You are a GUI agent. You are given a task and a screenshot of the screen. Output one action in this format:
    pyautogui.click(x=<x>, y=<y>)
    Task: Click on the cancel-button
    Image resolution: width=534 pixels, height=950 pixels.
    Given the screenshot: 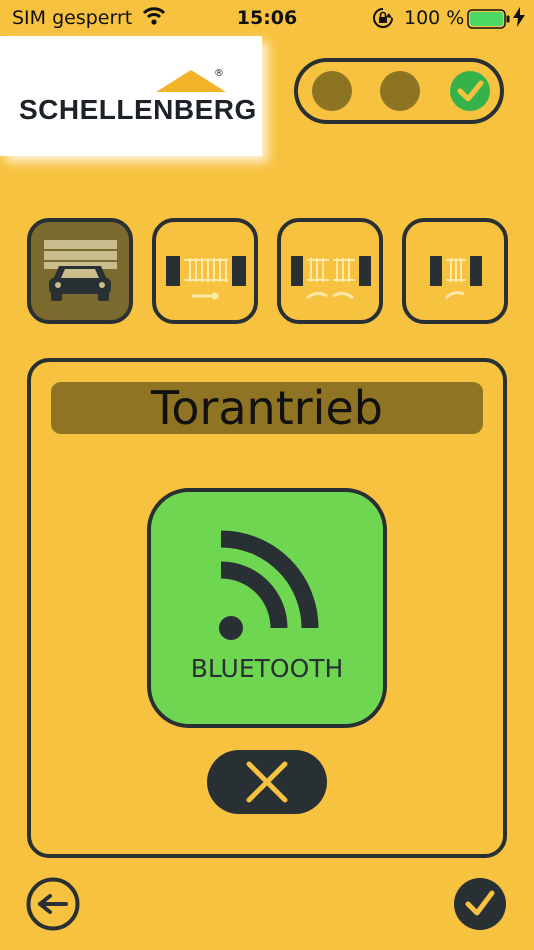 What is the action you would take?
    pyautogui.click(x=267, y=782)
    